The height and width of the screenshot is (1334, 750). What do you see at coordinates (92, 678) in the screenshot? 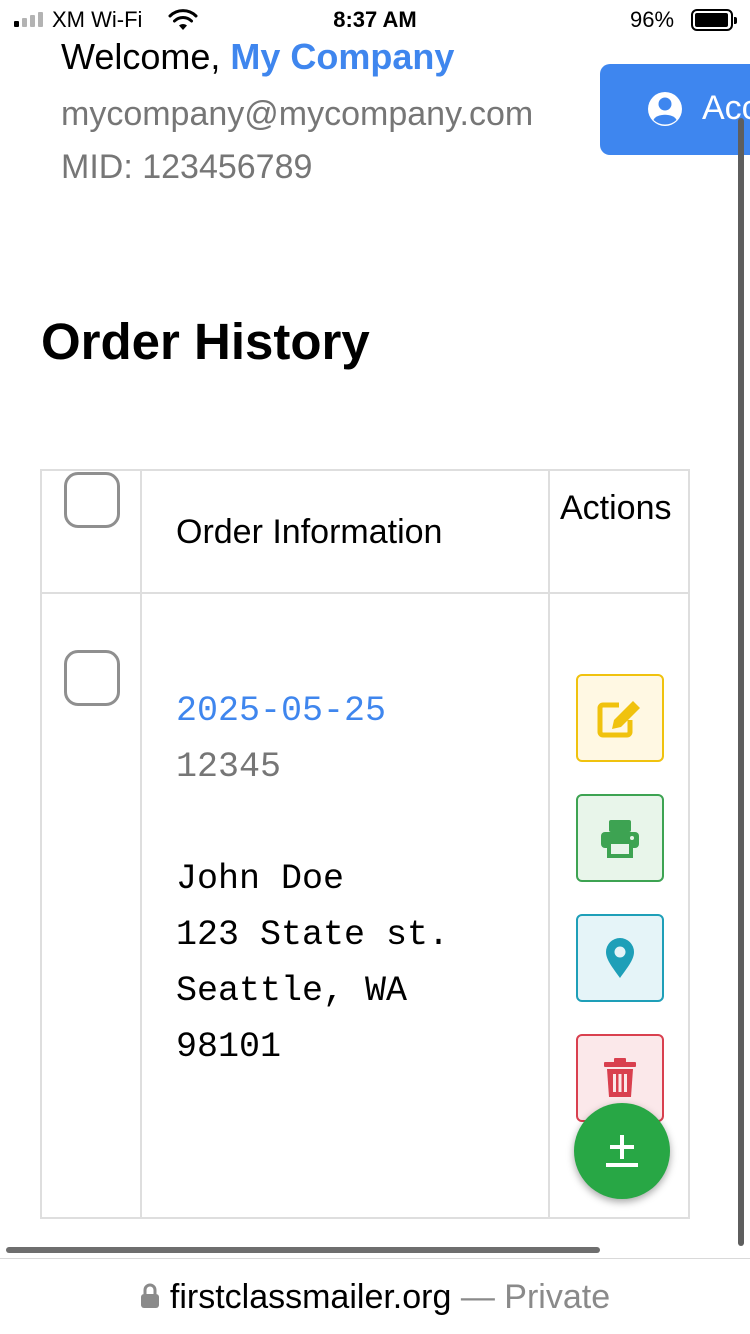
I see `row-select-checkbox` at bounding box center [92, 678].